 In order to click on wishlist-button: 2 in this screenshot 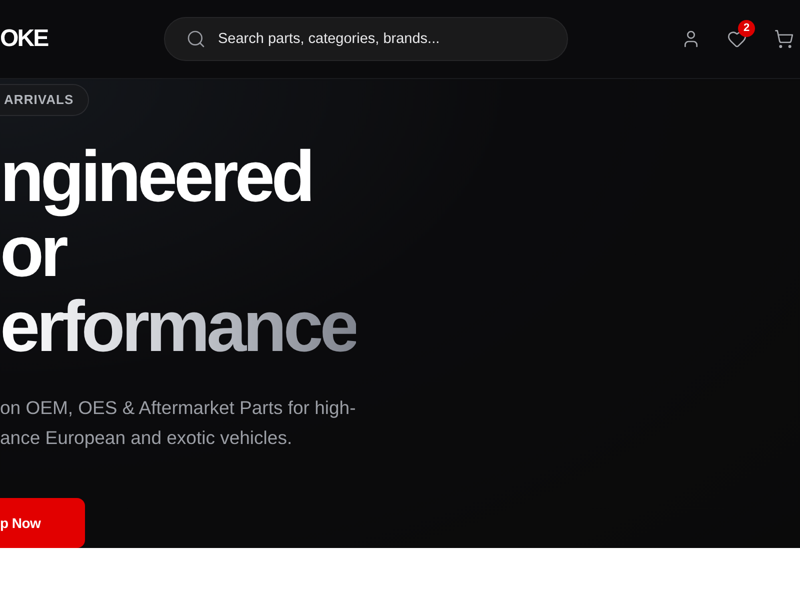, I will do `click(741, 34)`.